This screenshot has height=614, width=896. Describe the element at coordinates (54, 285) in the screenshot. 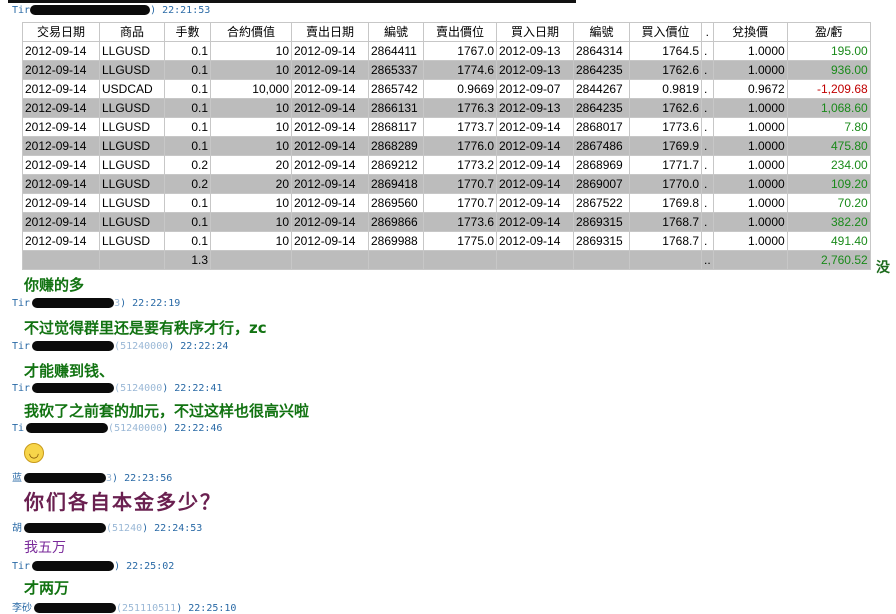

I see `message-text: 你赚的多` at that location.